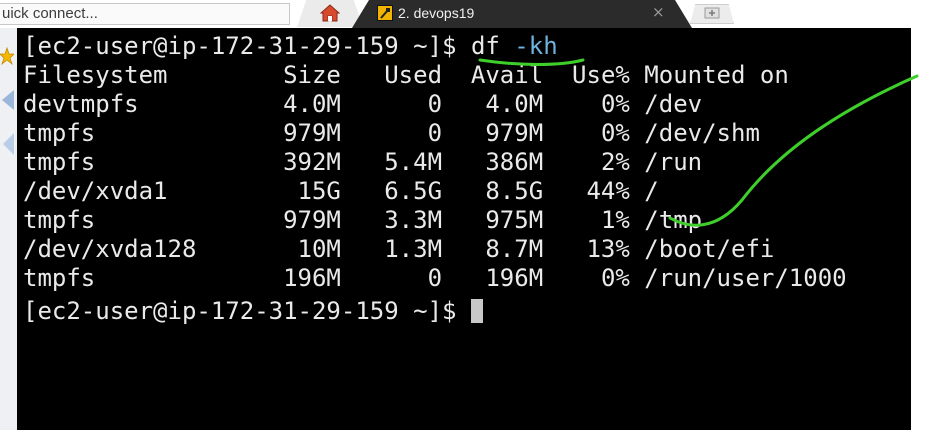 Image resolution: width=927 pixels, height=430 pixels. I want to click on df-cell-size: 15G, so click(319, 191).